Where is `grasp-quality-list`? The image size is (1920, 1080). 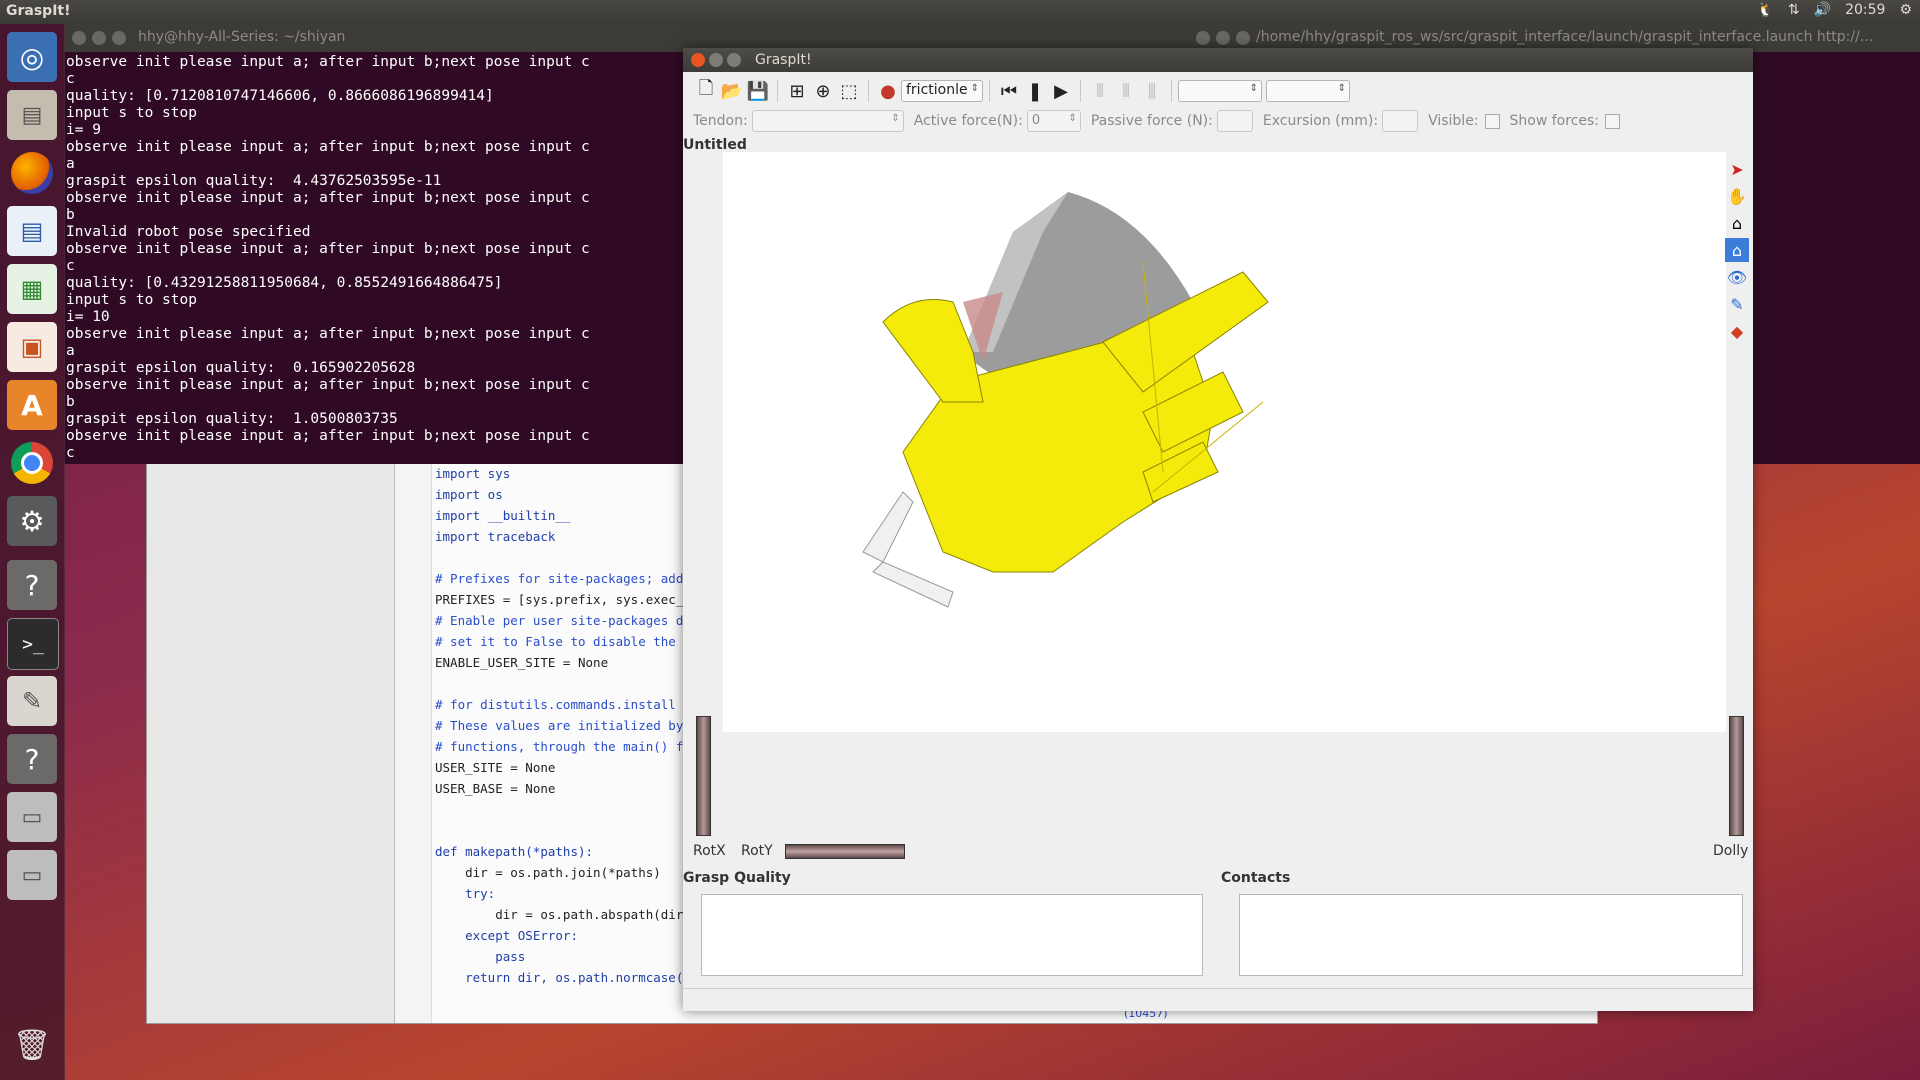
grasp-quality-list is located at coordinates (952, 935).